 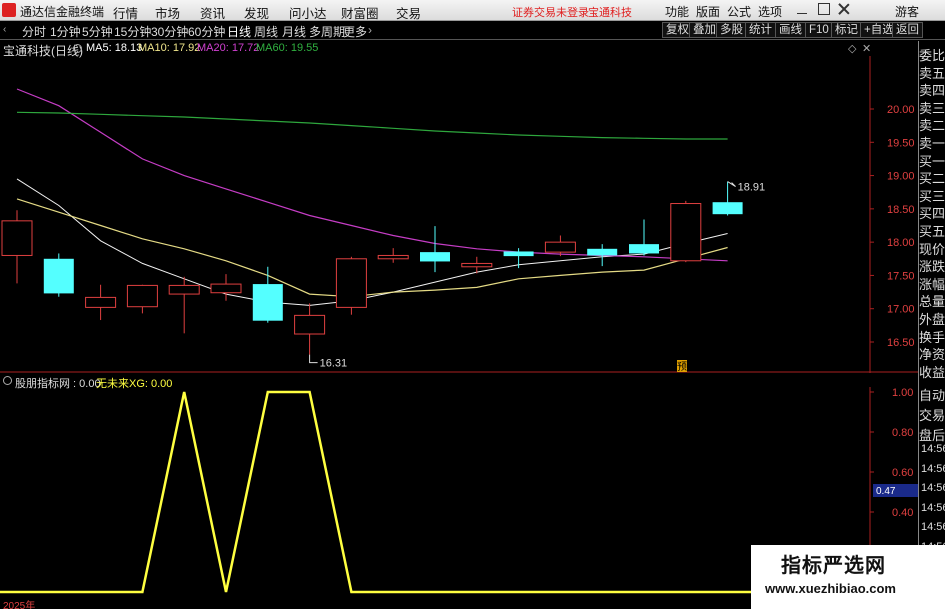 I want to click on collapse-panel-icon: ◇, so click(x=852, y=48).